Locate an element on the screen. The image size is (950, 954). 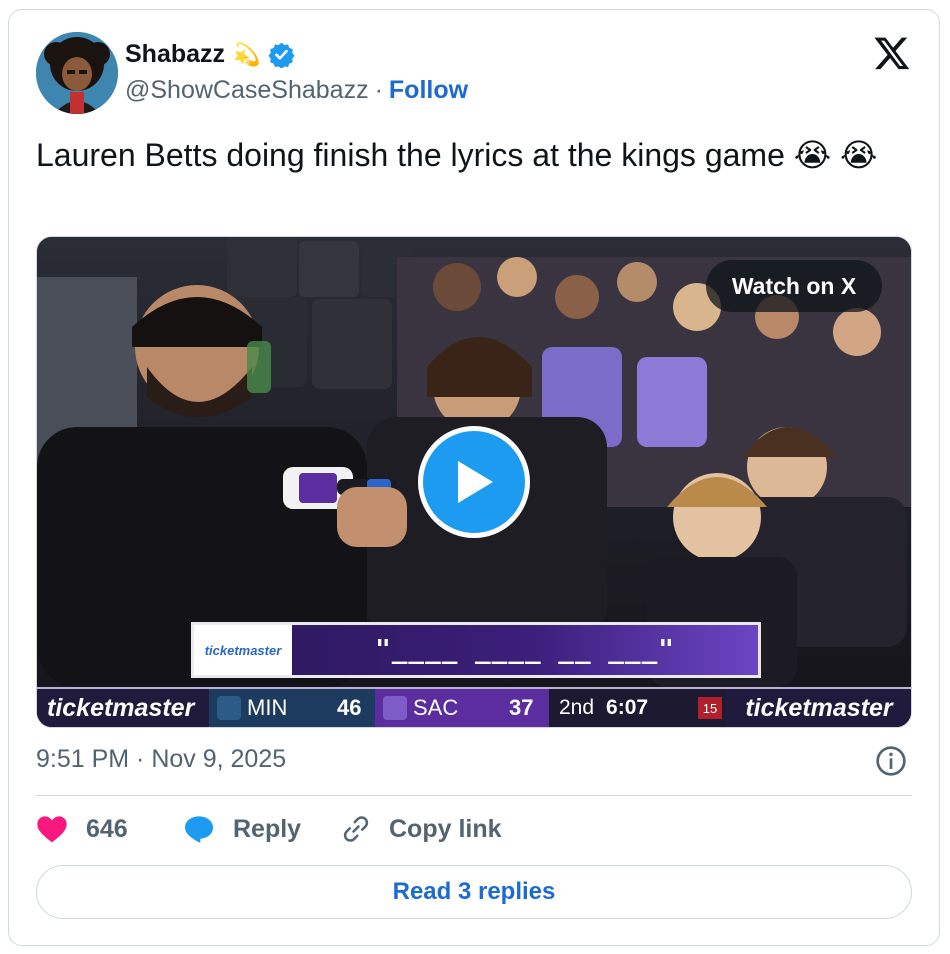
shot-clock: 15 is located at coordinates (710, 708).